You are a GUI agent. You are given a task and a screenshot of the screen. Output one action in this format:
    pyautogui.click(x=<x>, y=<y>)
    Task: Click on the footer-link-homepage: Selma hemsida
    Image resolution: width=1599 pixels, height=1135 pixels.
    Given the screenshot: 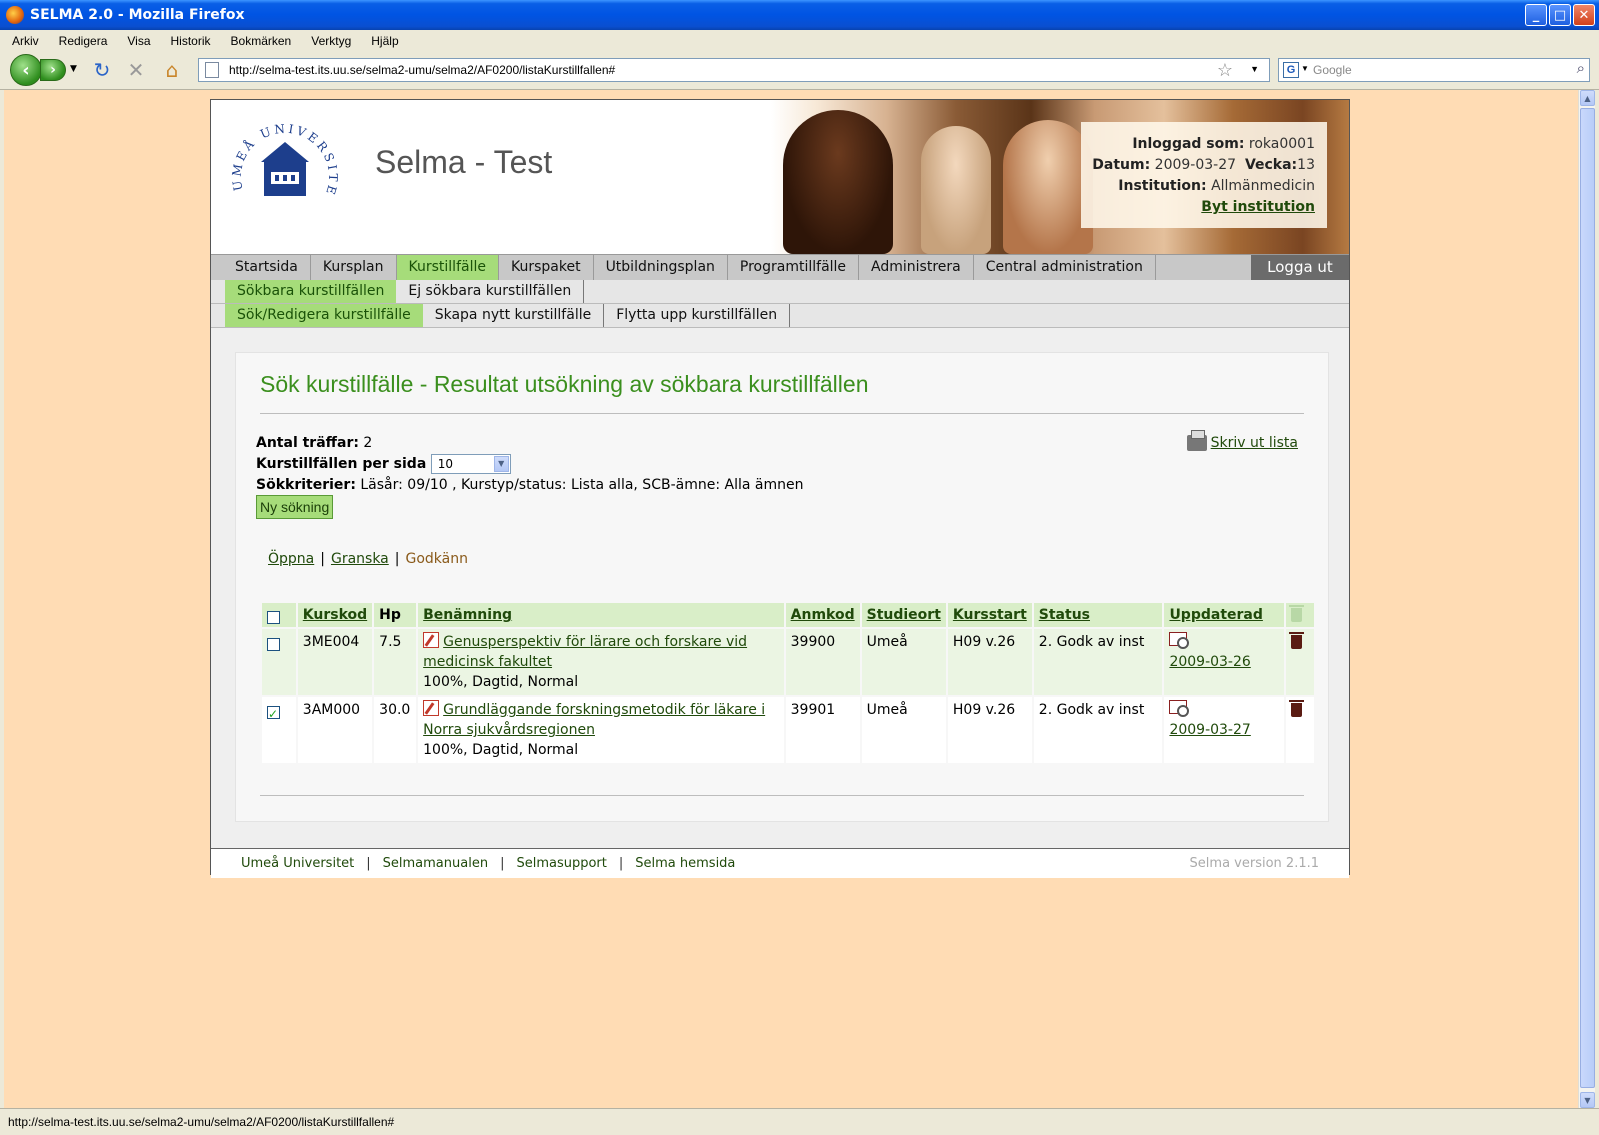 What is the action you would take?
    pyautogui.click(x=685, y=863)
    